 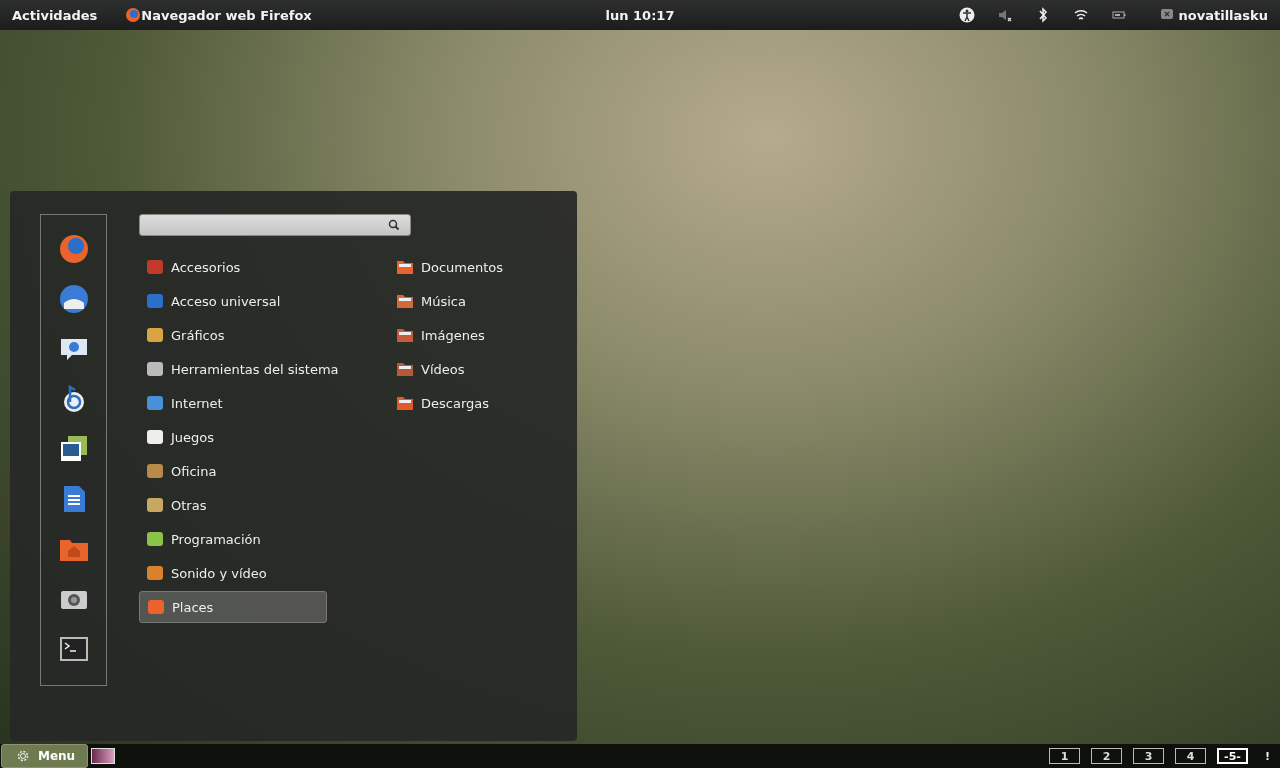 I want to click on workspace-button: 2, so click(x=1106, y=756).